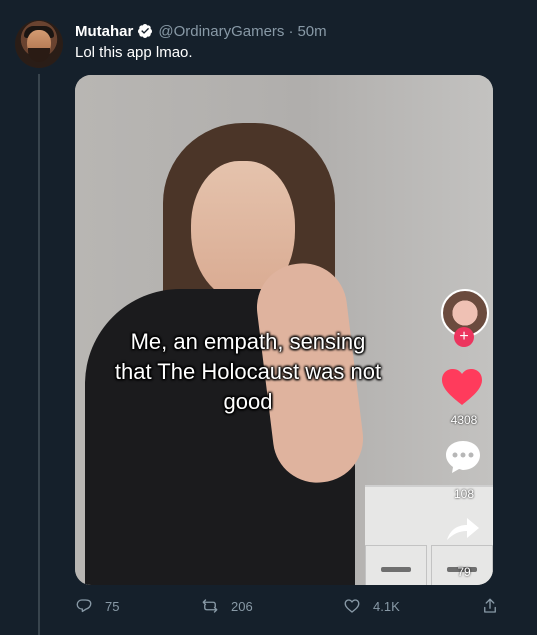 The image size is (537, 635). What do you see at coordinates (84, 606) in the screenshot?
I see `reply-icon` at bounding box center [84, 606].